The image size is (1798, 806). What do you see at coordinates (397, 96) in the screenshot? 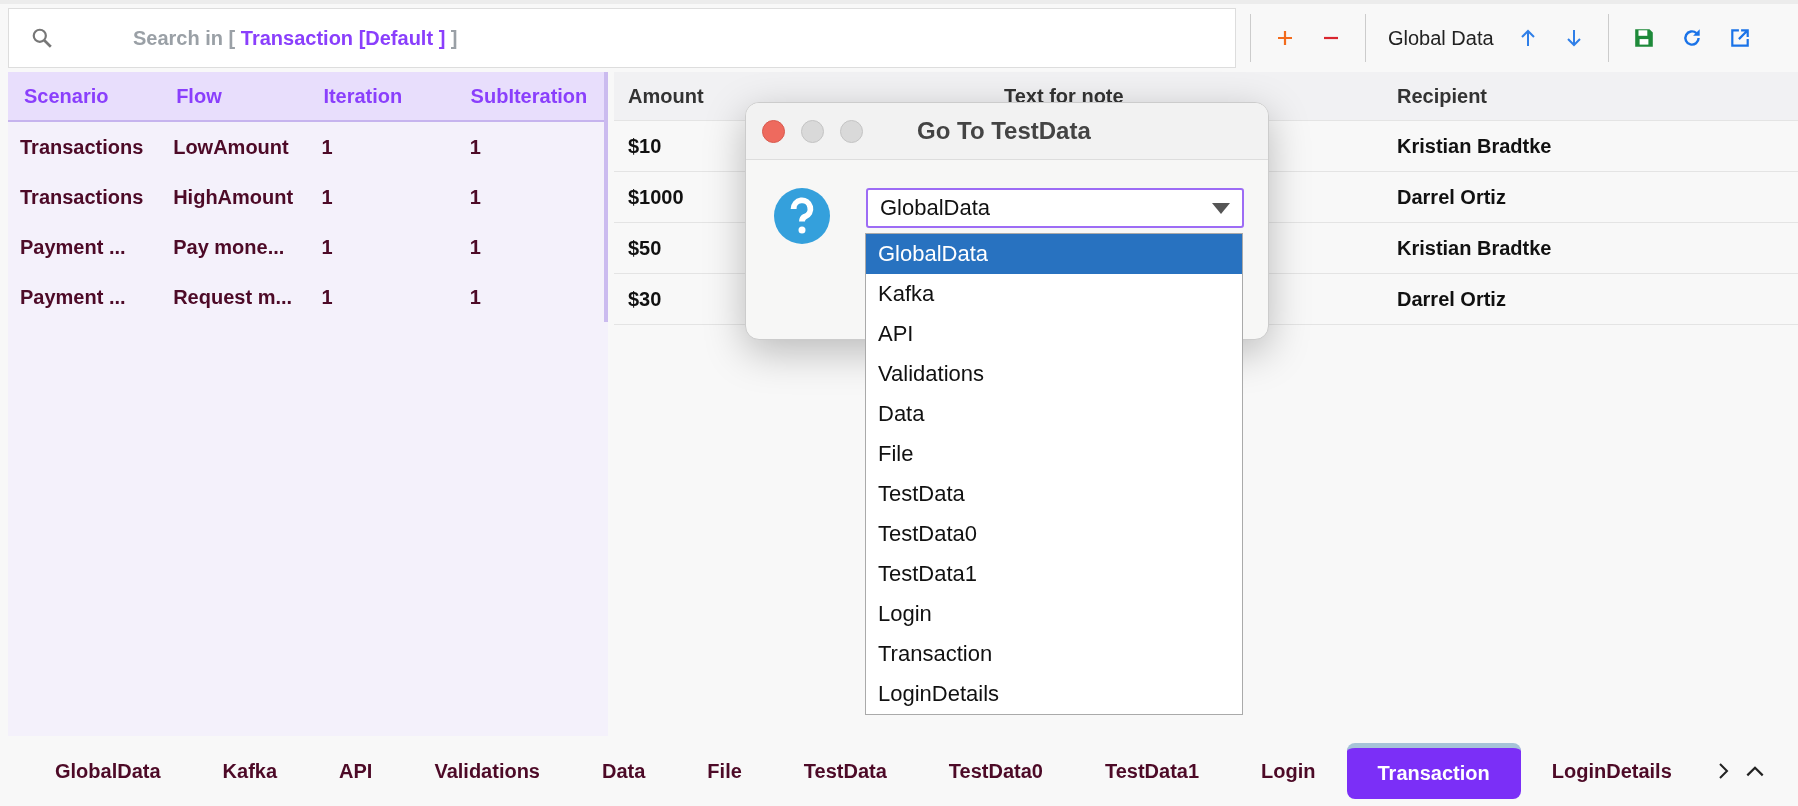
I see `column-header: Iteration` at bounding box center [397, 96].